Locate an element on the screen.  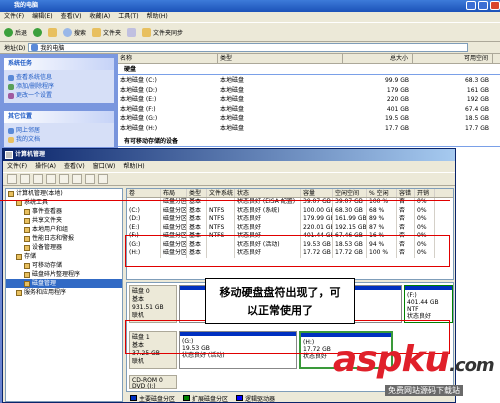
tree-item: 磁盘管理 is located at coordinates (64, 283).